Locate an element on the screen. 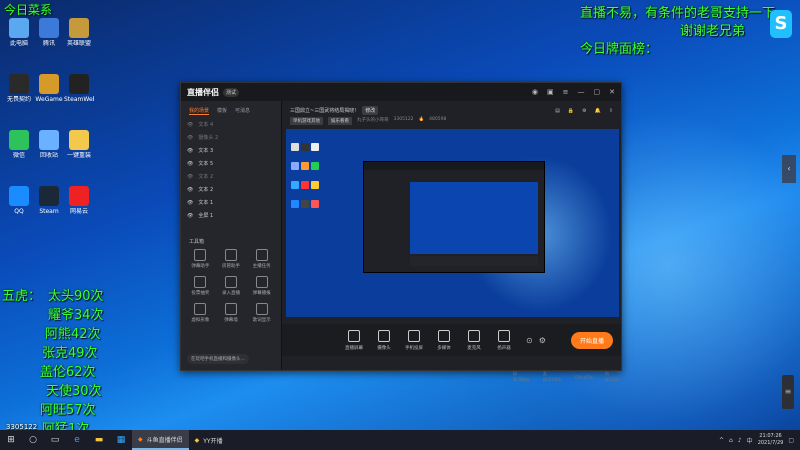  desktop-icon: WeGame is located at coordinates (49, 88).